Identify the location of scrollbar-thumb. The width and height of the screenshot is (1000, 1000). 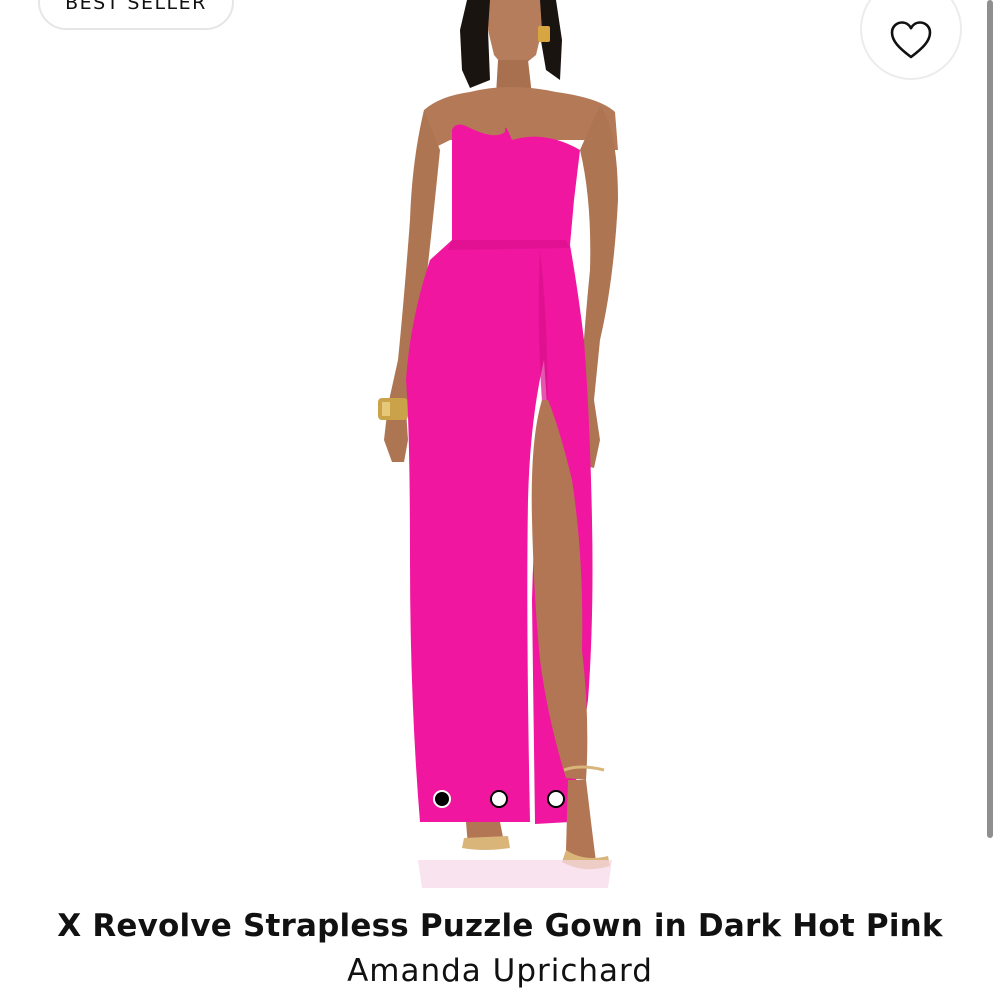
(990, 419).